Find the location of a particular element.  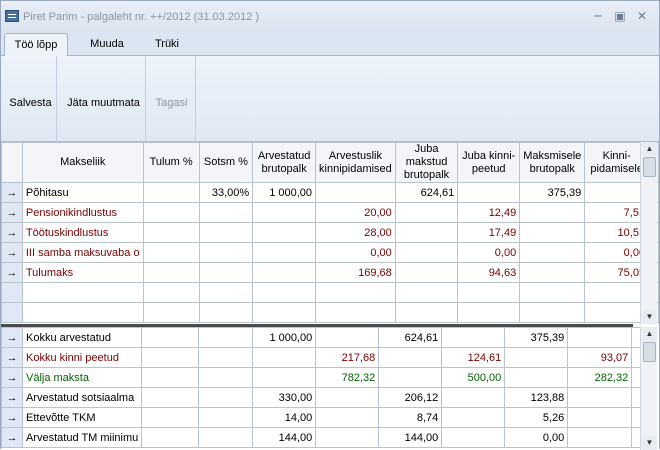

table-cell: 12,49 is located at coordinates (489, 212).